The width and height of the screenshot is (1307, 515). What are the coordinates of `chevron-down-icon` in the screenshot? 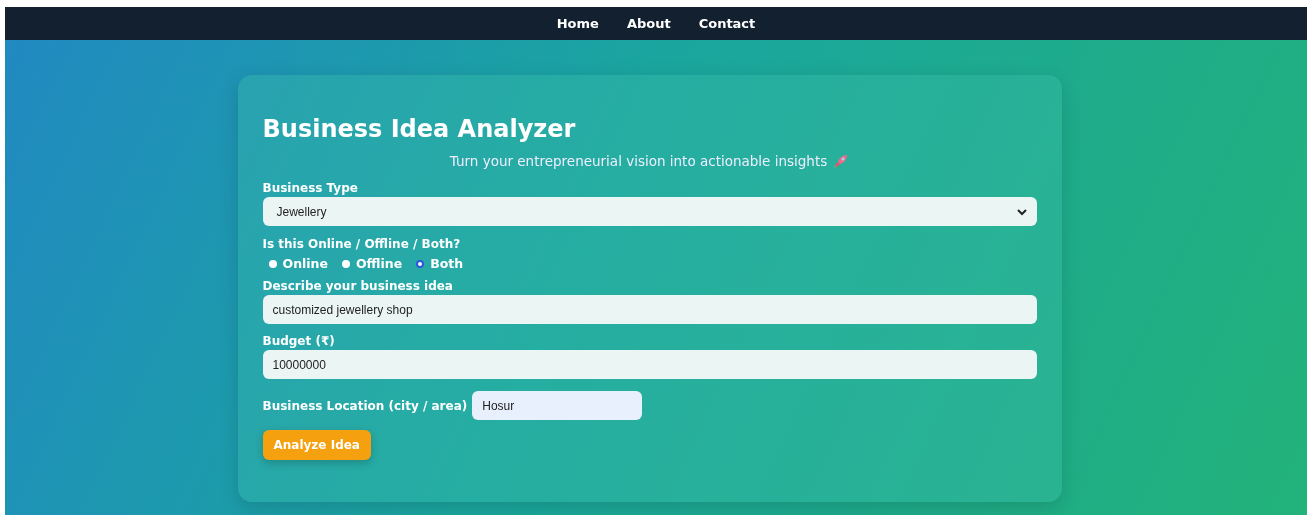 It's located at (1021, 211).